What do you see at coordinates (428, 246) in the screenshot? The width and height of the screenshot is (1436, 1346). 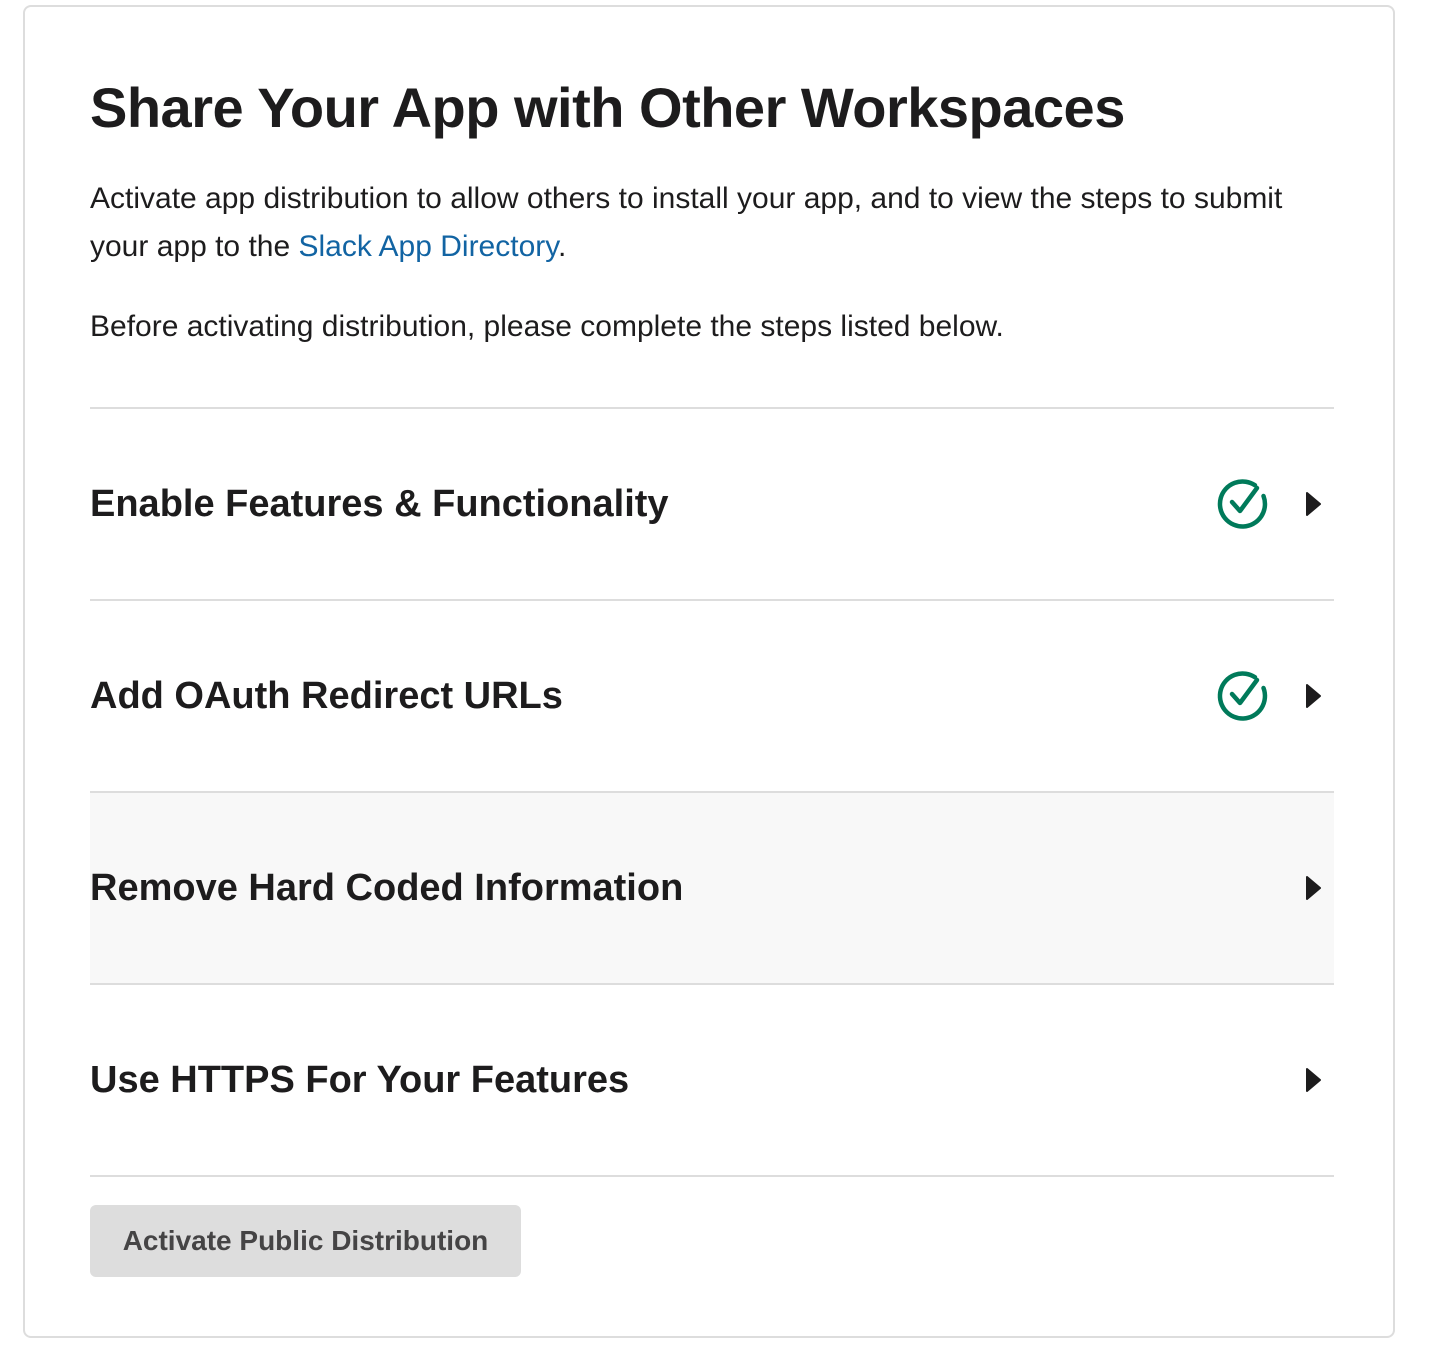 I see `slack-app-directory-link: Slack App Directory` at bounding box center [428, 246].